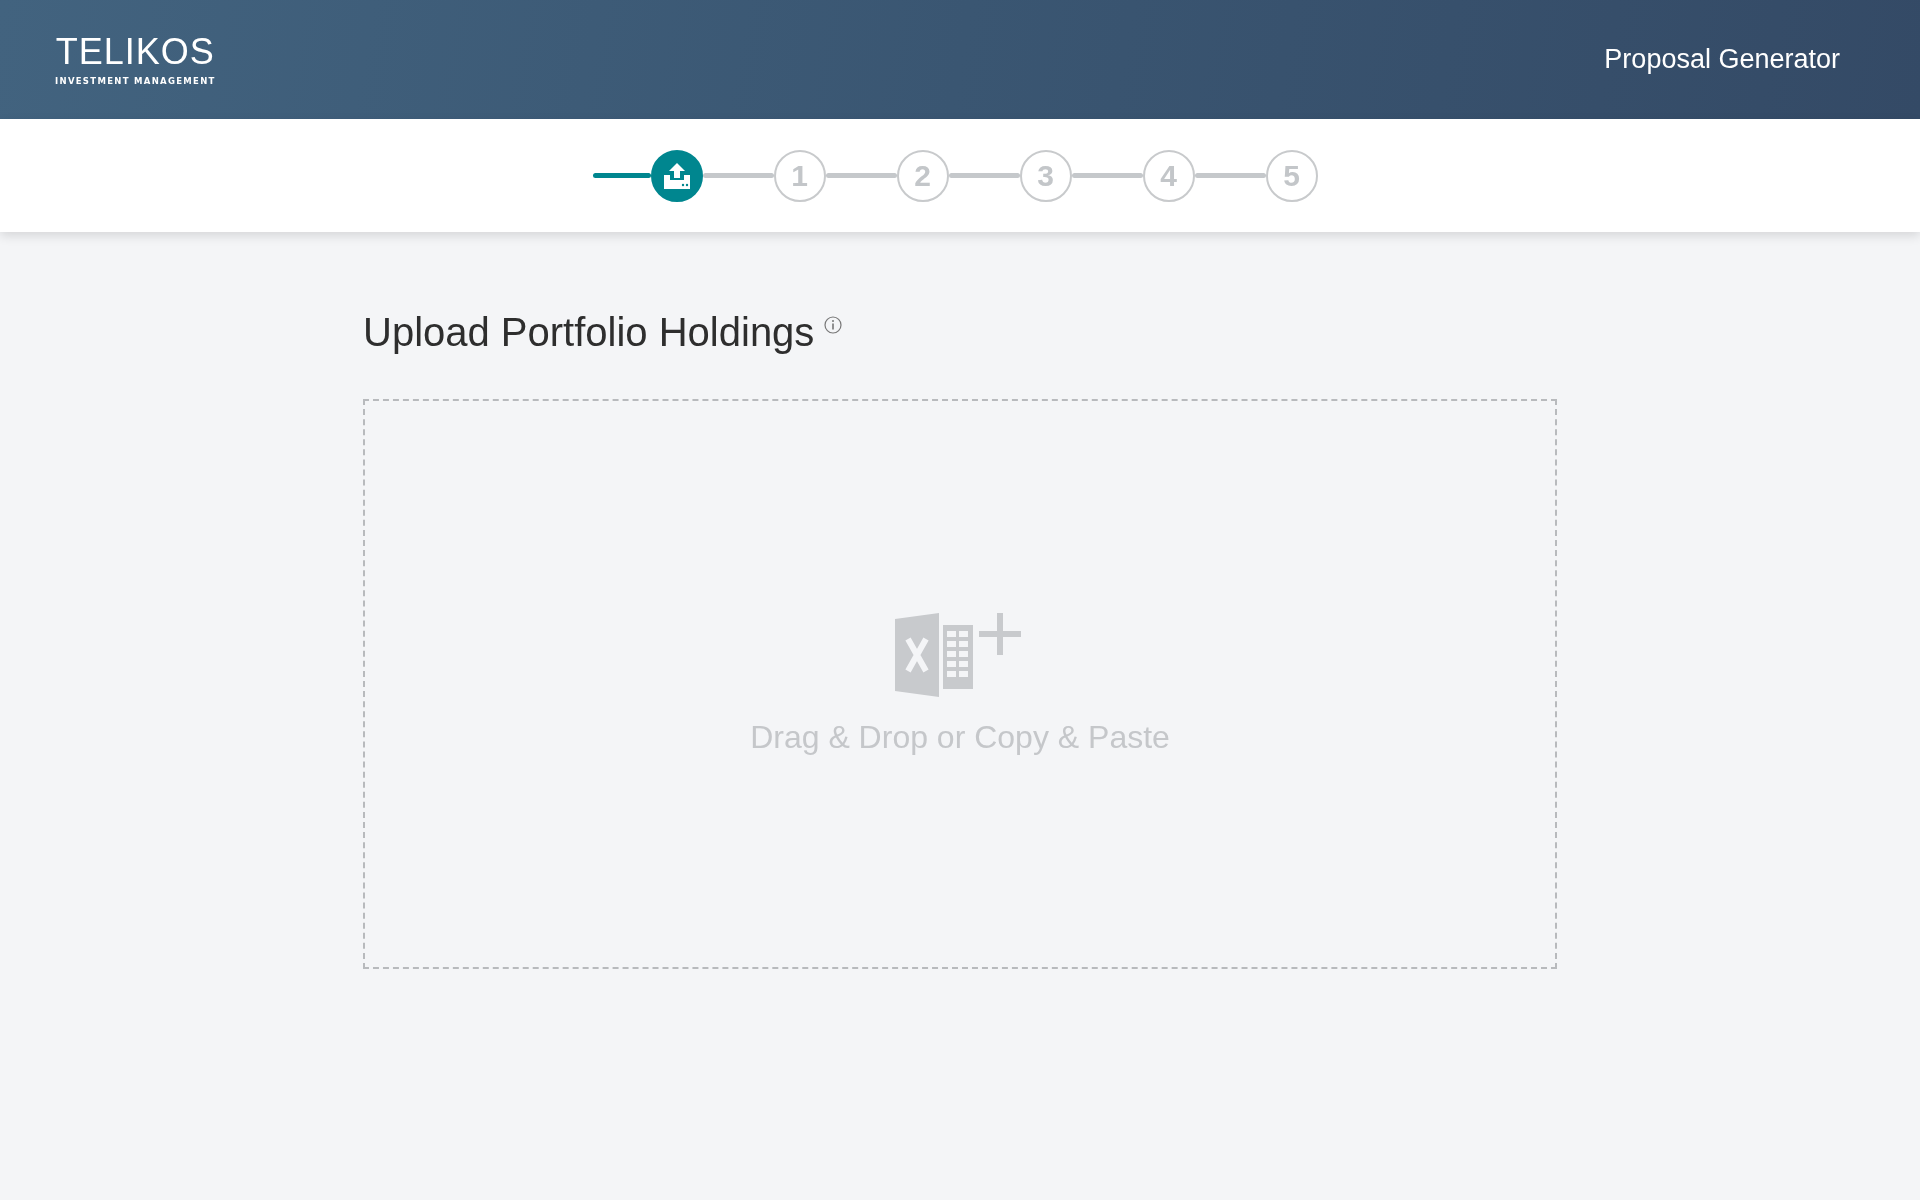 This screenshot has height=1200, width=1920. Describe the element at coordinates (676, 175) in the screenshot. I see `upload-icon` at that location.